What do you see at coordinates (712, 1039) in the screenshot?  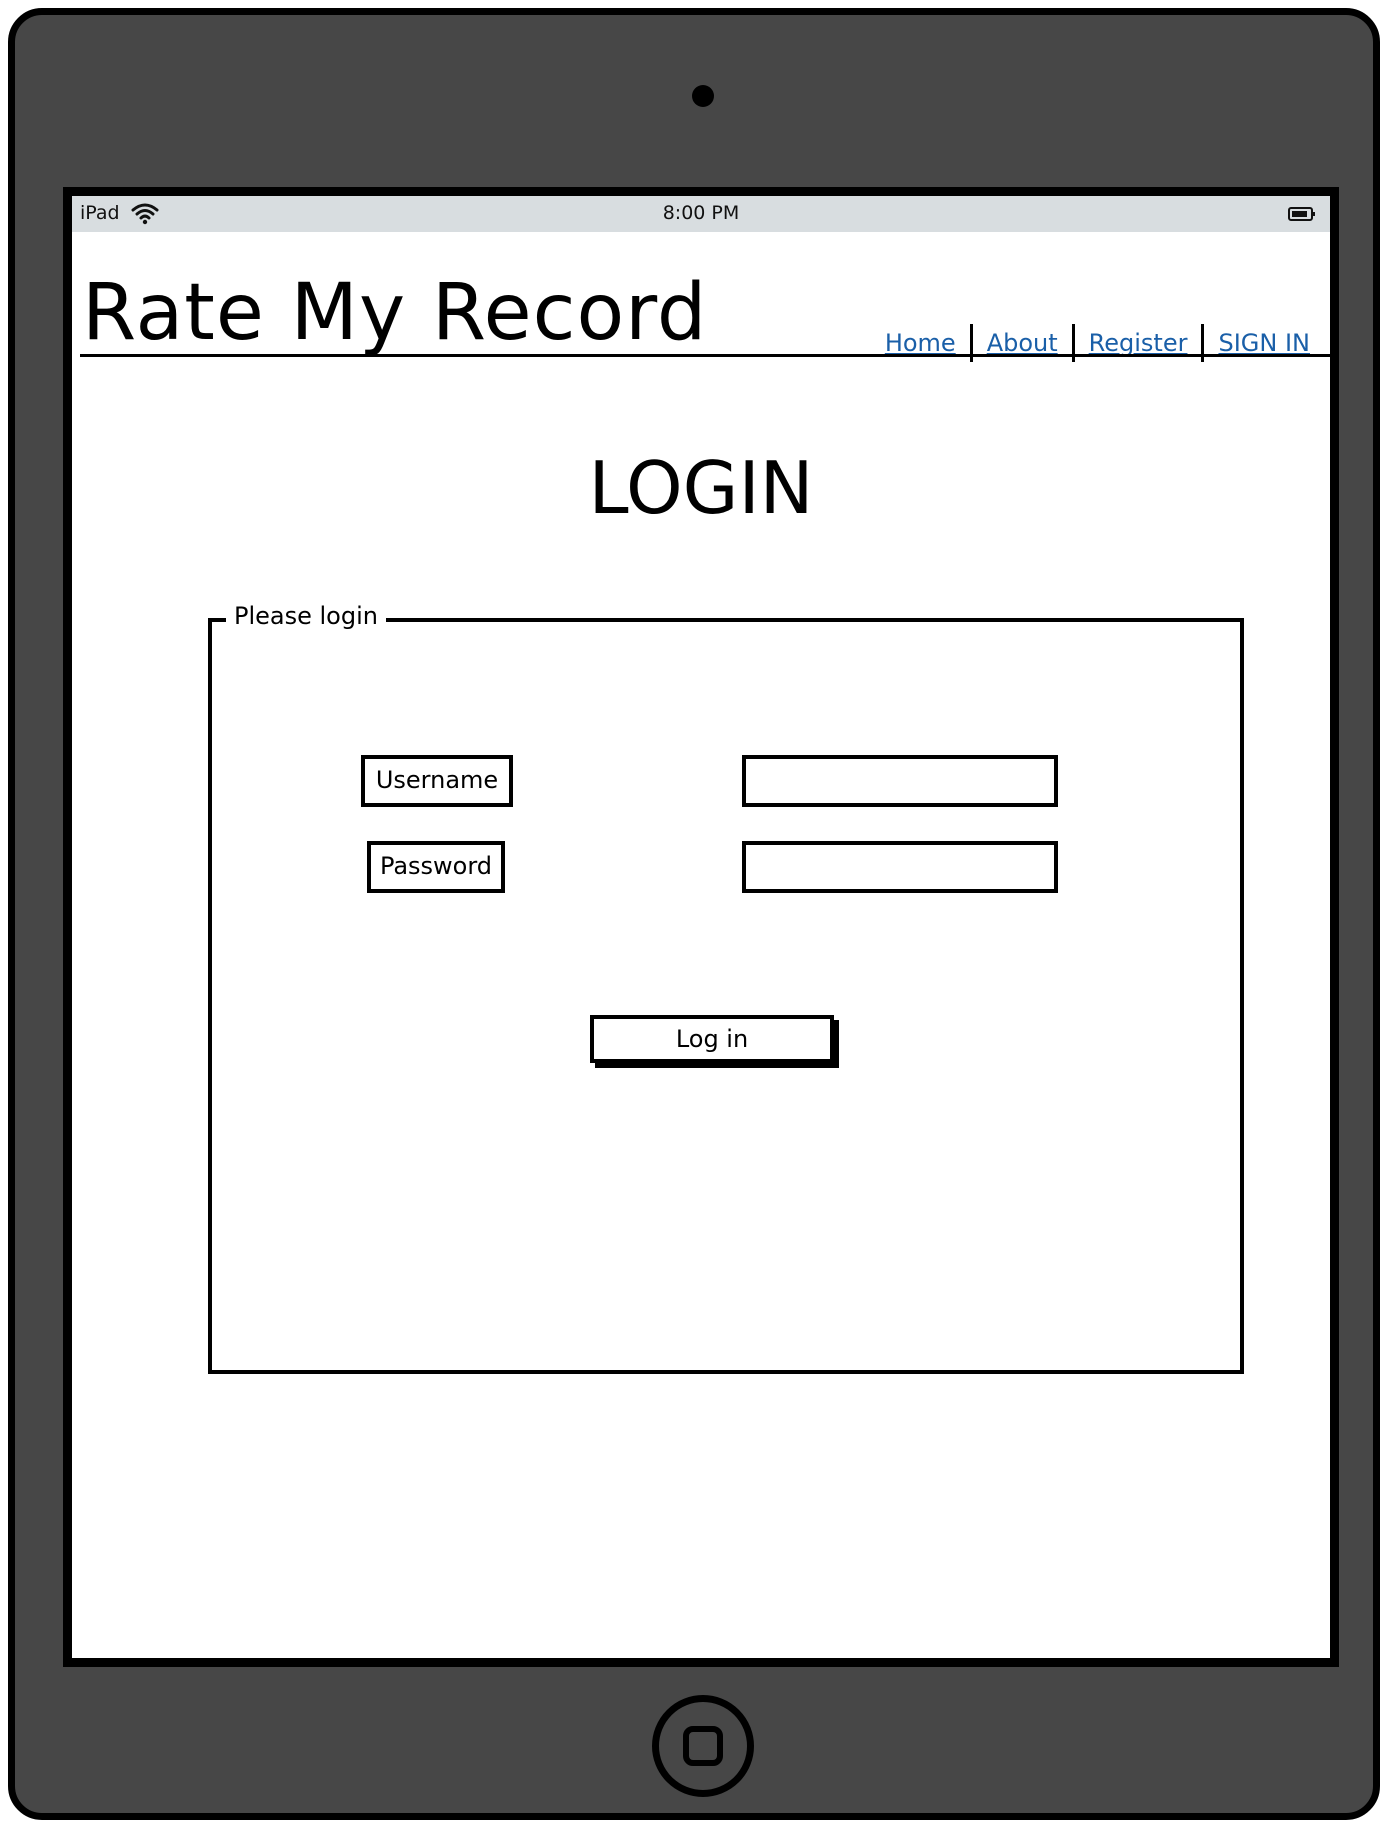 I see `log-in-button: Log in` at bounding box center [712, 1039].